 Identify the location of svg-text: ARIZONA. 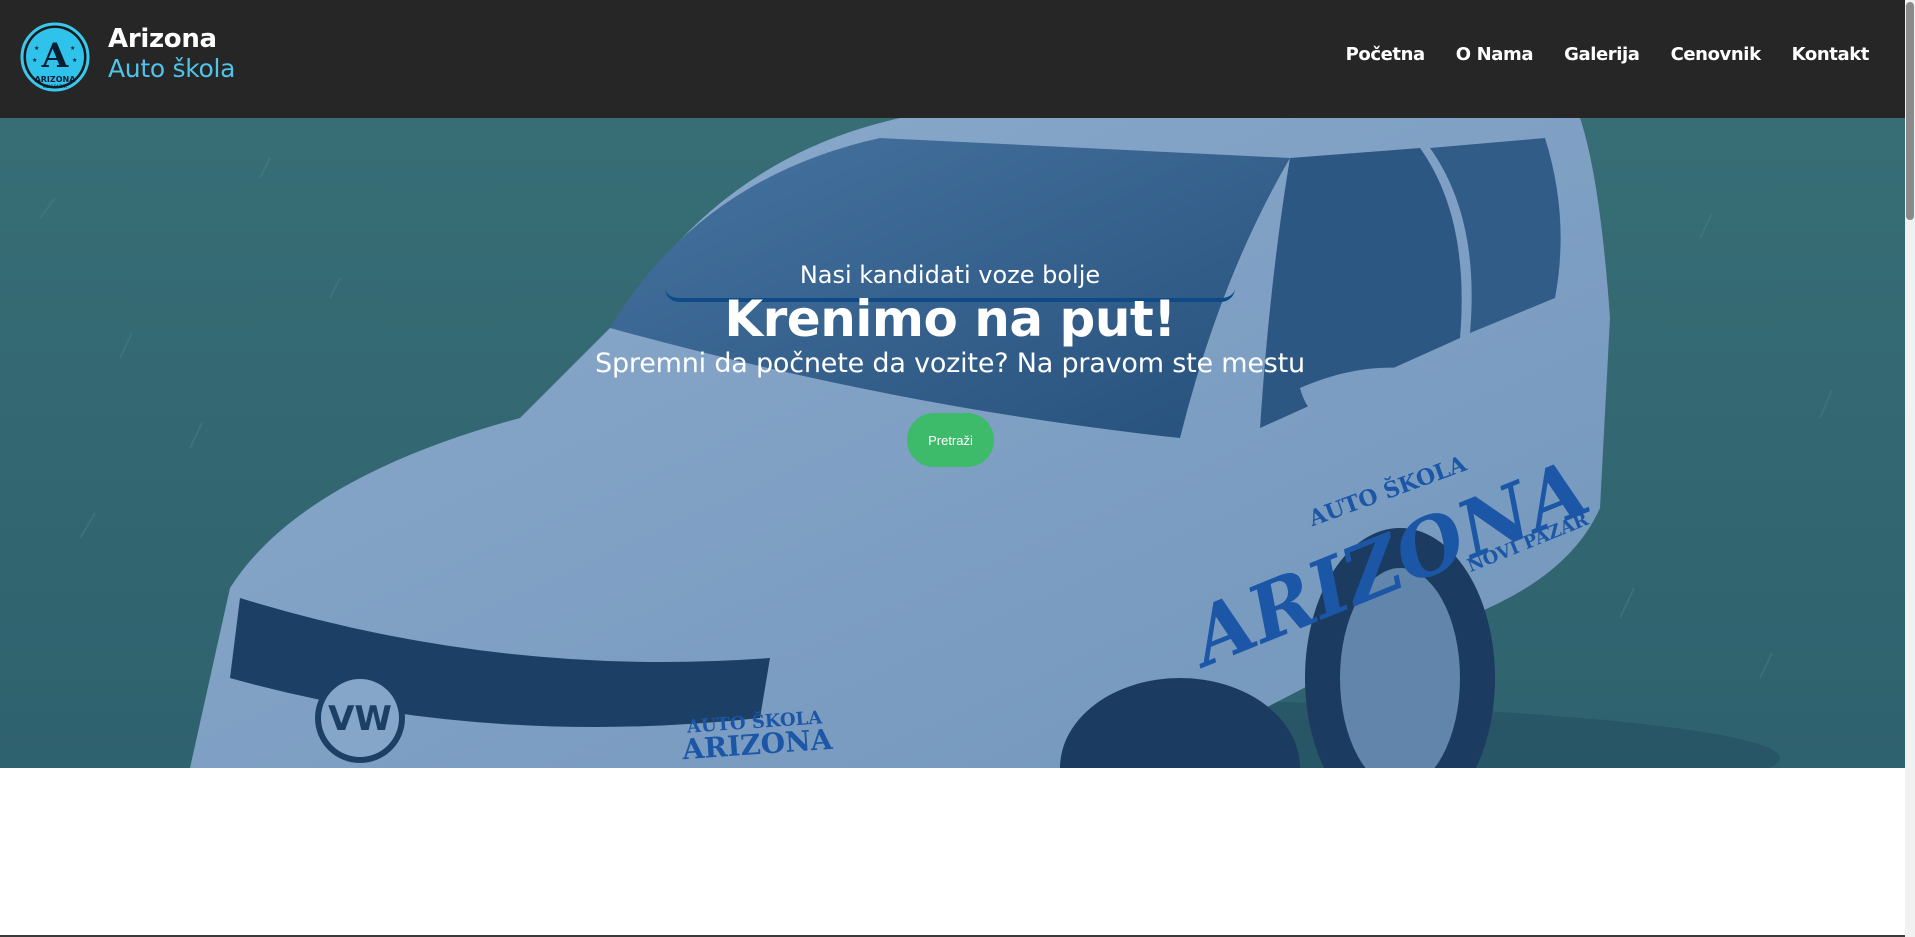
(56, 79).